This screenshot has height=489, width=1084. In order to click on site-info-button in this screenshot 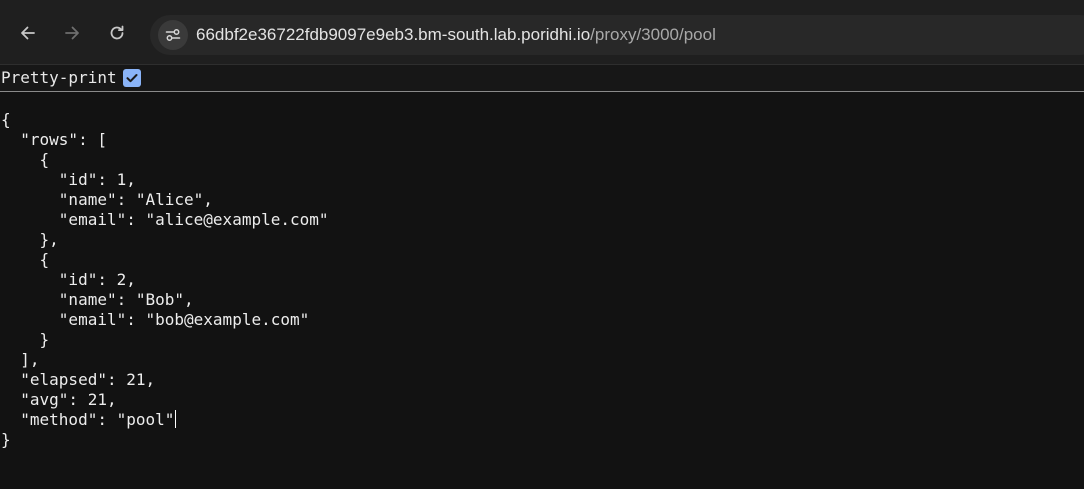, I will do `click(173, 35)`.